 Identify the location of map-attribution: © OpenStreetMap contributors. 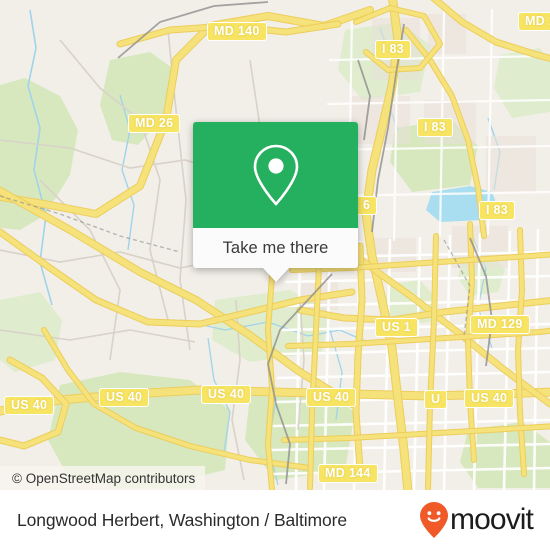
(103, 478).